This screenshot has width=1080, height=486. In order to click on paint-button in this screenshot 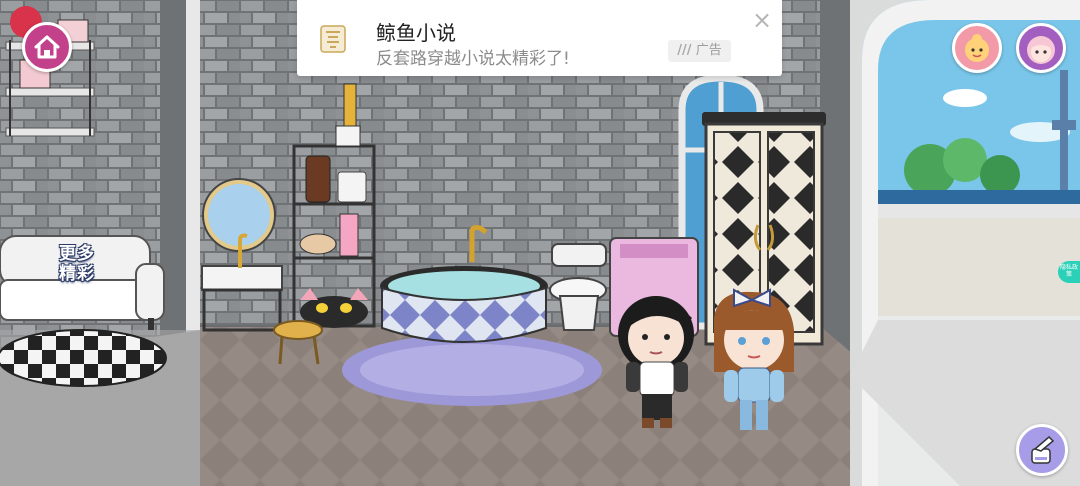, I will do `click(1042, 450)`.